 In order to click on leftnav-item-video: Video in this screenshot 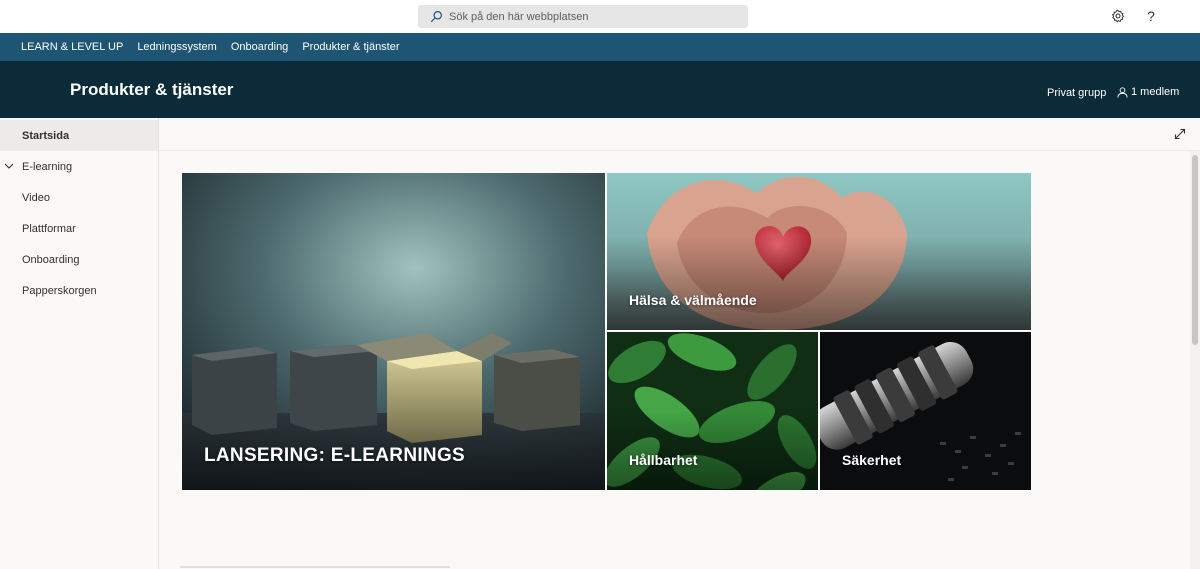, I will do `click(79, 197)`.